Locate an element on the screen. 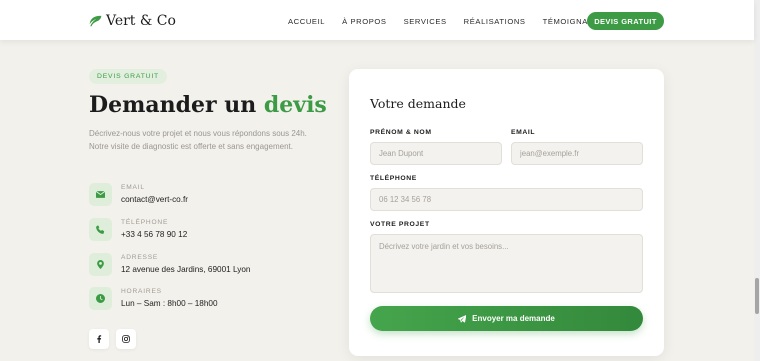  envelope-icon is located at coordinates (100, 194).